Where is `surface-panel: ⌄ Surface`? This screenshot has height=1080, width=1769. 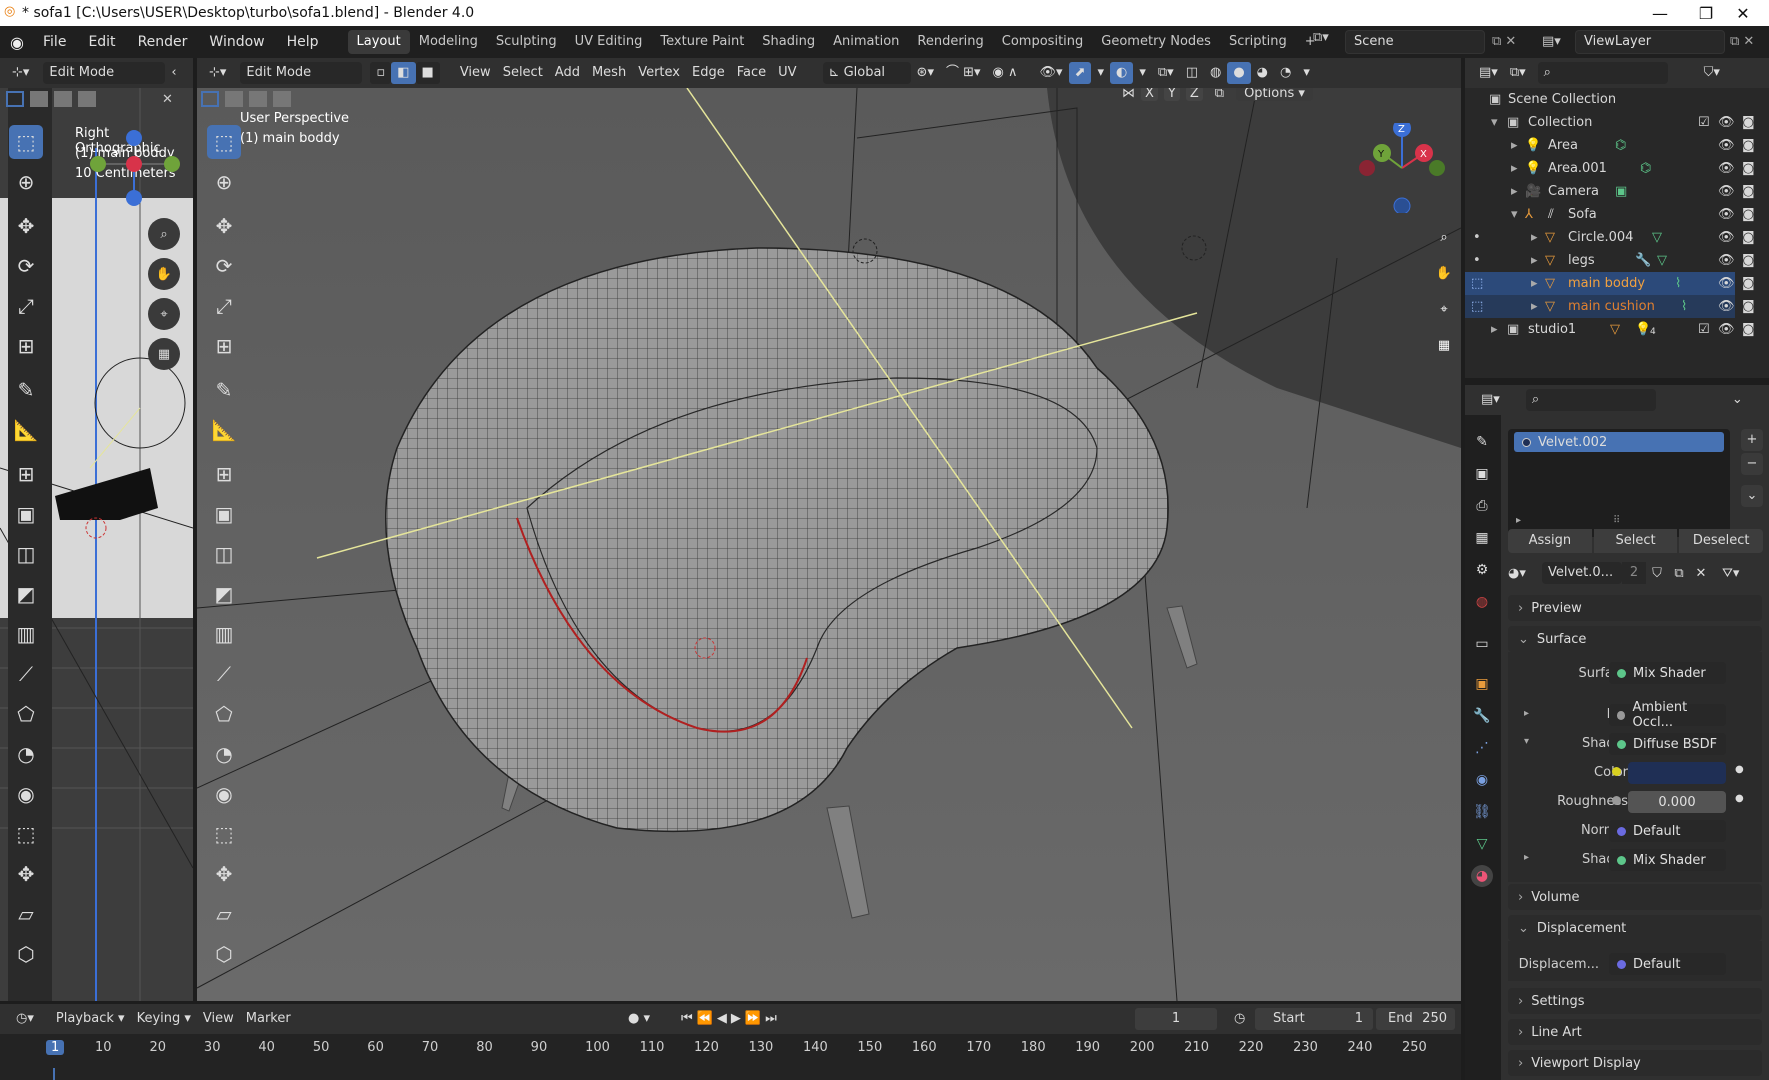
surface-panel: ⌄ Surface is located at coordinates (1635, 639).